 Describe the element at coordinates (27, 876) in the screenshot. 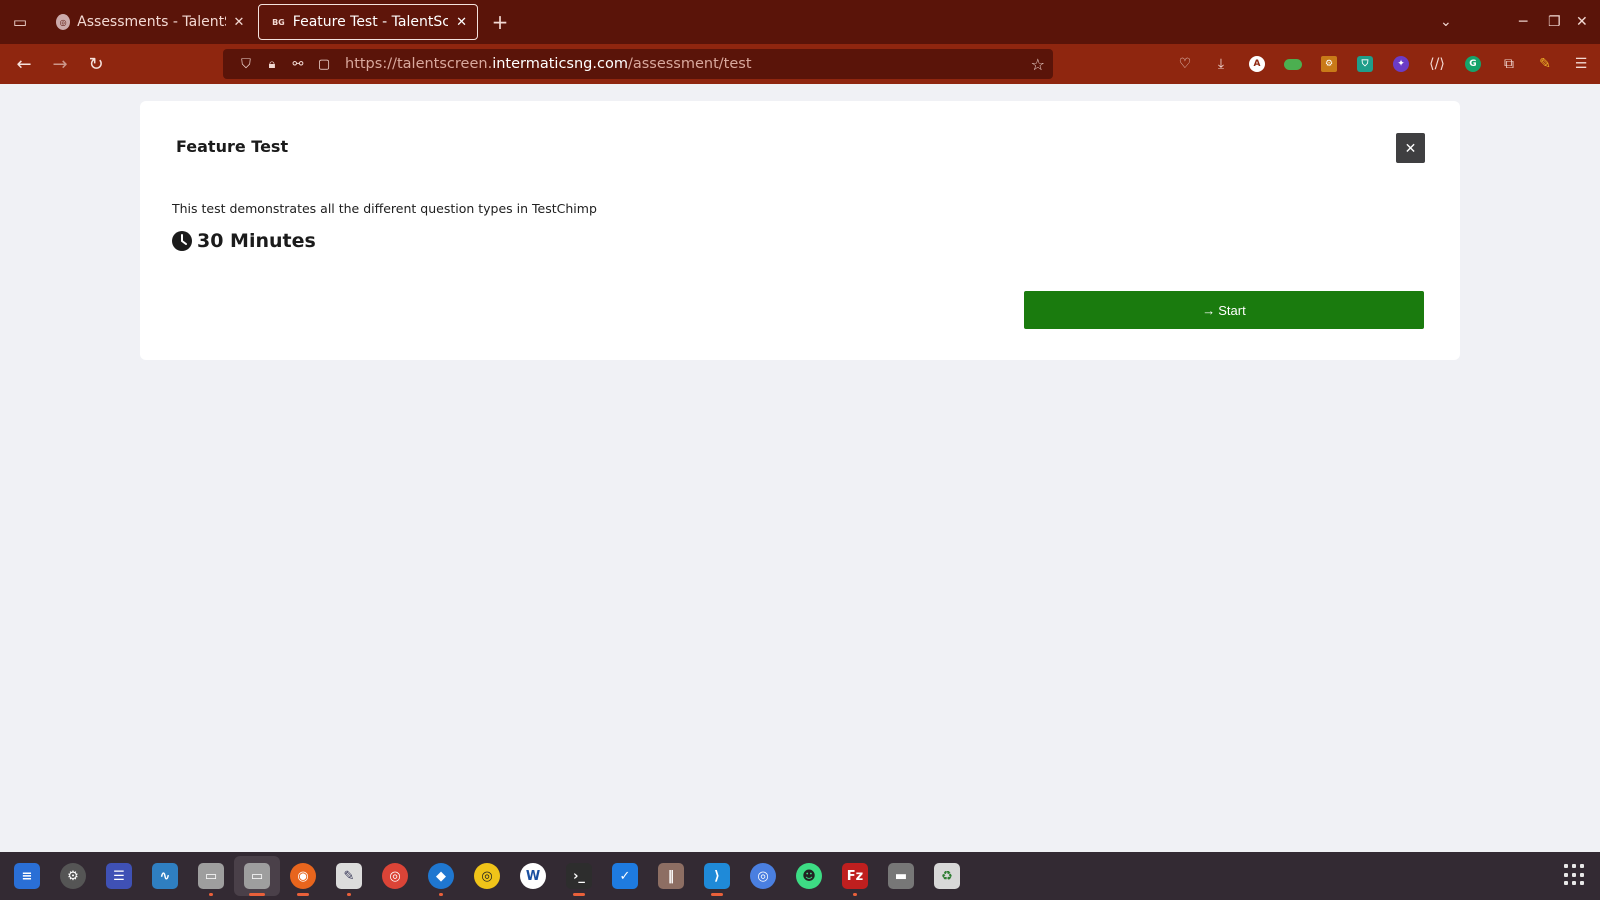

I see `docs-icon: ≡` at that location.